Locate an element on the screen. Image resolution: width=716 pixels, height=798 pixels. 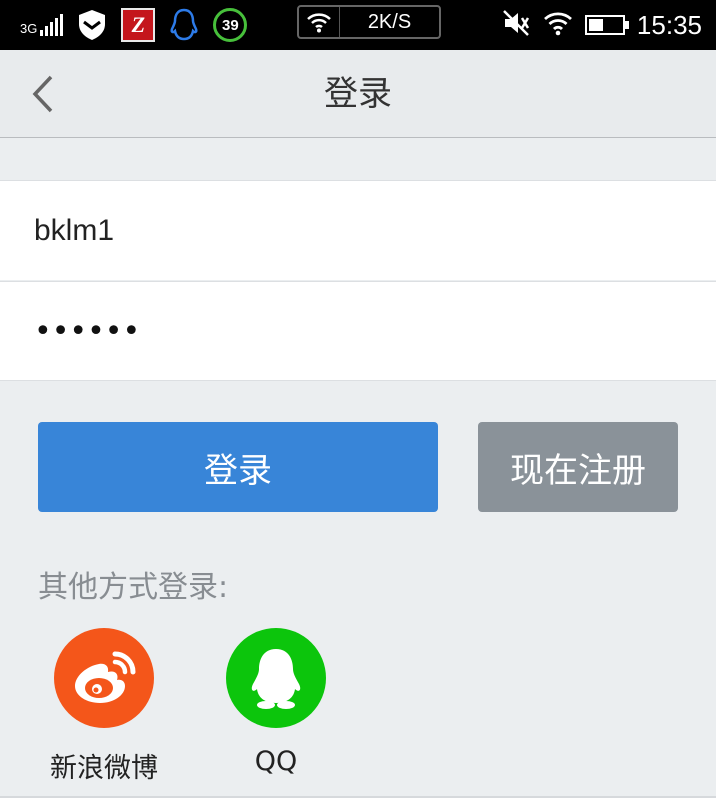
z-app-icon: Z is located at coordinates (138, 25).